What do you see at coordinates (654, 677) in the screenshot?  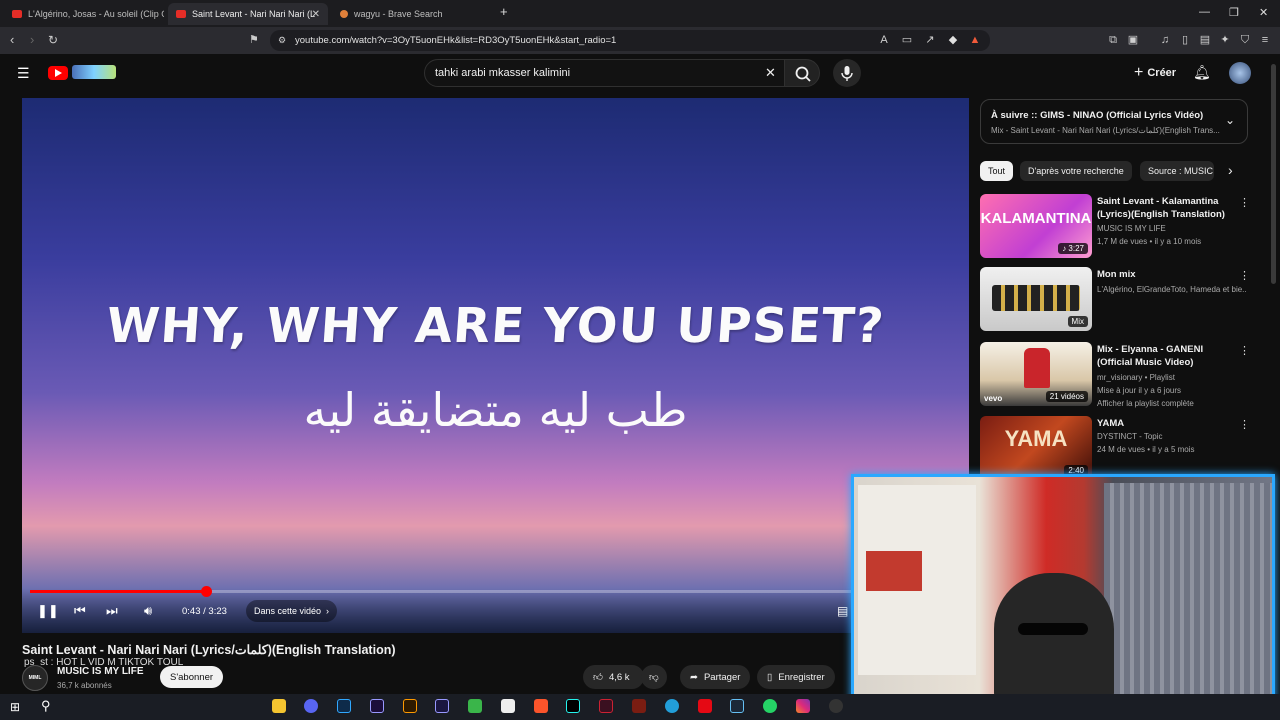 I see `dislike-button: 👎︎` at bounding box center [654, 677].